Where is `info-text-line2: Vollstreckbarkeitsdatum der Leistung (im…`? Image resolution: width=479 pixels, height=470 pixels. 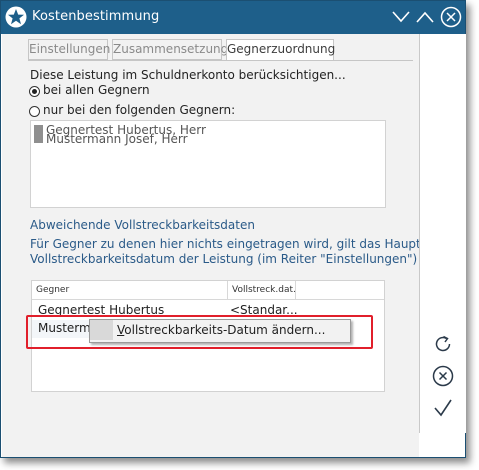 info-text-line2: Vollstreckbarkeitsdatum der Leistung (im… is located at coordinates (224, 259).